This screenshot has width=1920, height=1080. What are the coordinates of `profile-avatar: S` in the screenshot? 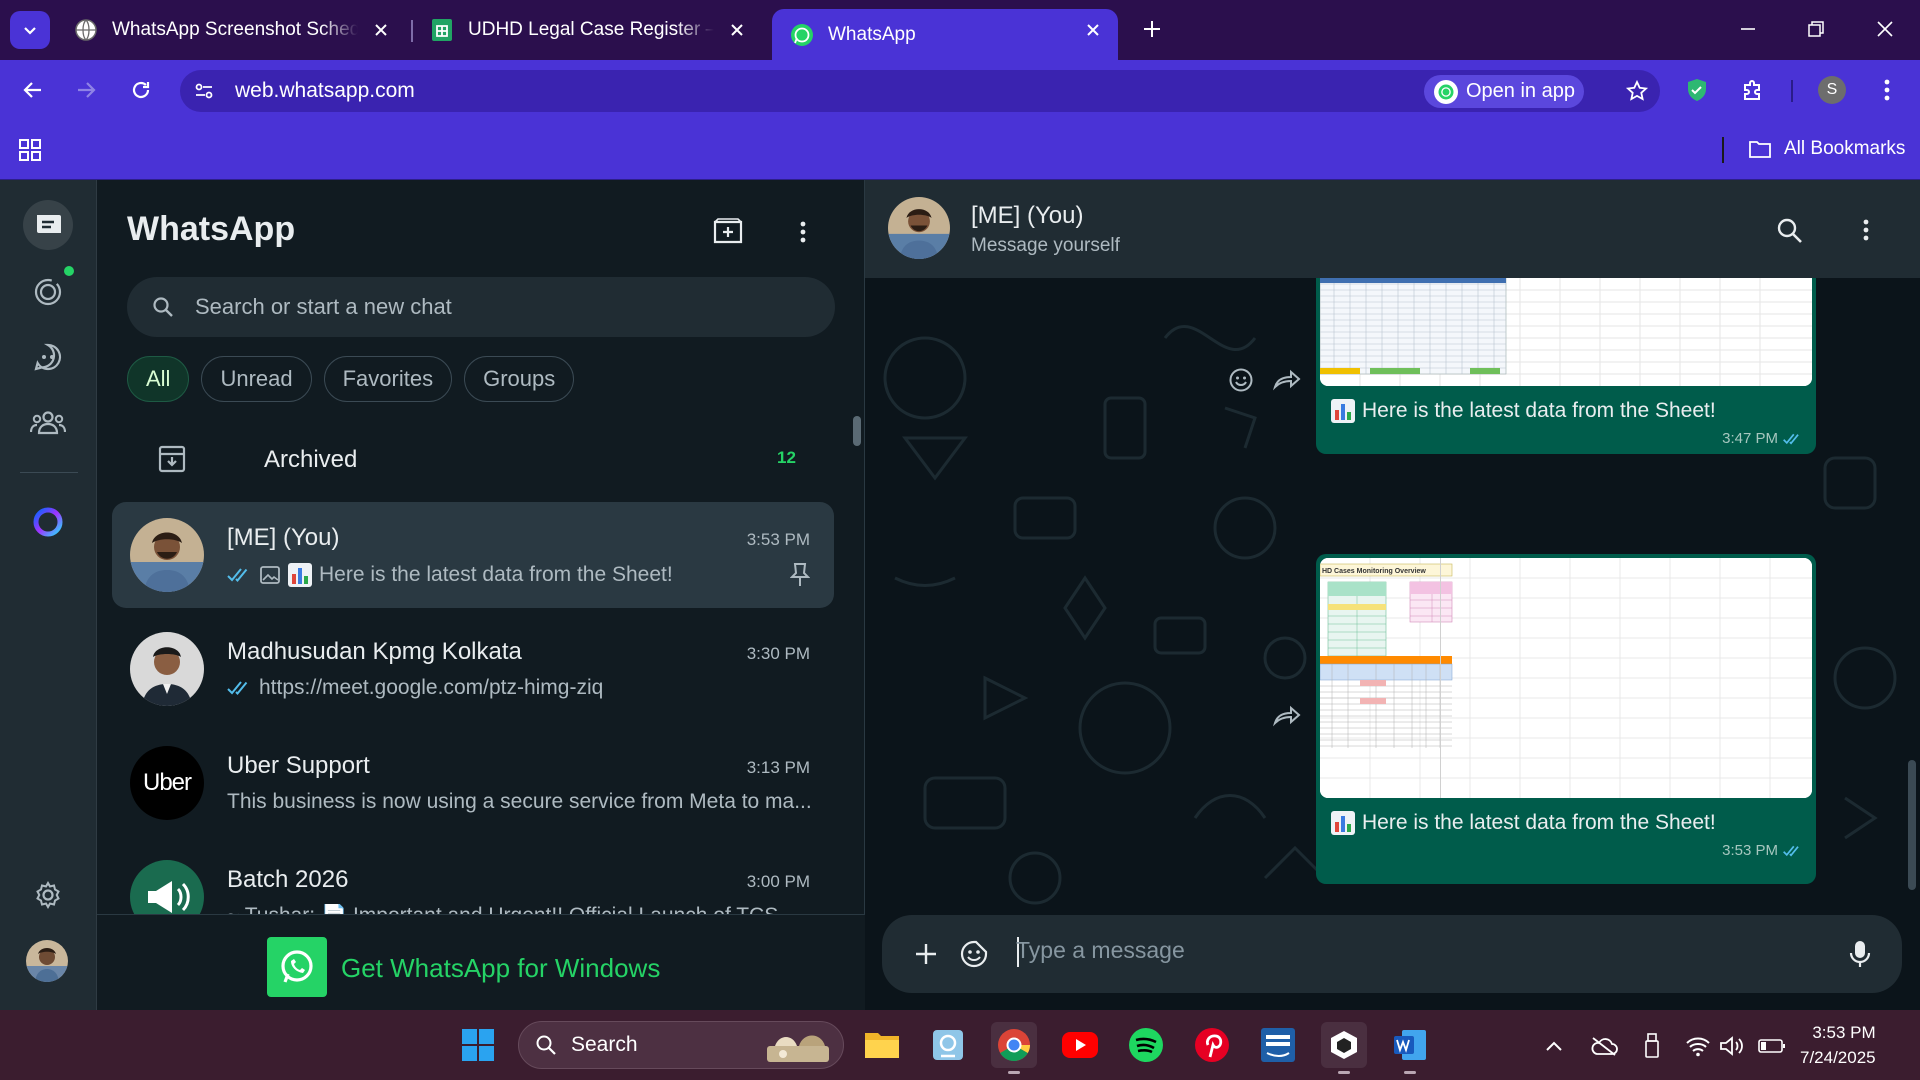 It's located at (1832, 90).